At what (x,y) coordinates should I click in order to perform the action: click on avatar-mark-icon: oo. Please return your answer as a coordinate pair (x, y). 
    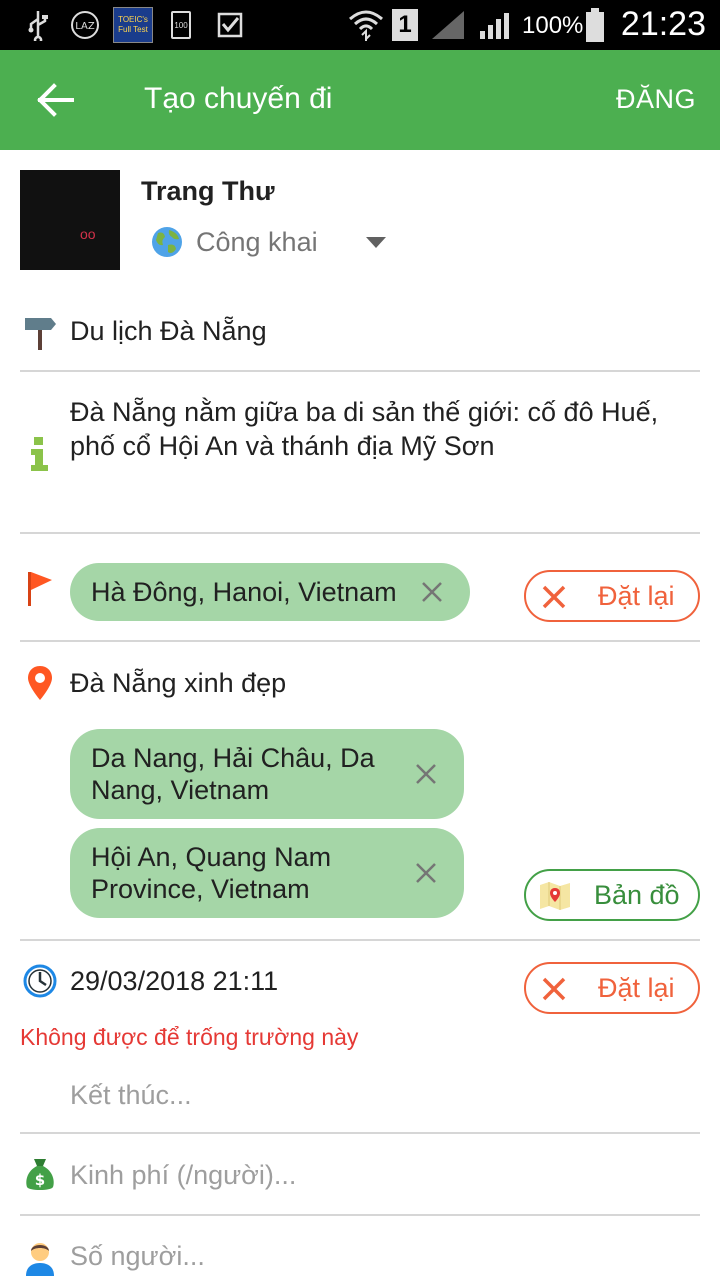
    Looking at the image, I should click on (88, 234).